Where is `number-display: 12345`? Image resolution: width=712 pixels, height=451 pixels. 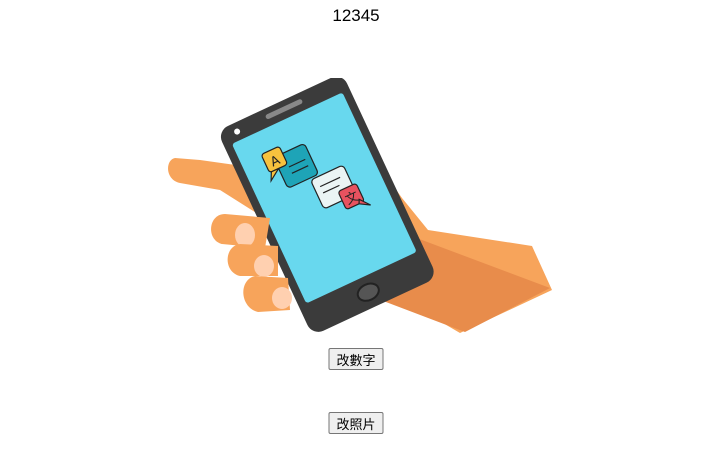
number-display: 12345 is located at coordinates (356, 15).